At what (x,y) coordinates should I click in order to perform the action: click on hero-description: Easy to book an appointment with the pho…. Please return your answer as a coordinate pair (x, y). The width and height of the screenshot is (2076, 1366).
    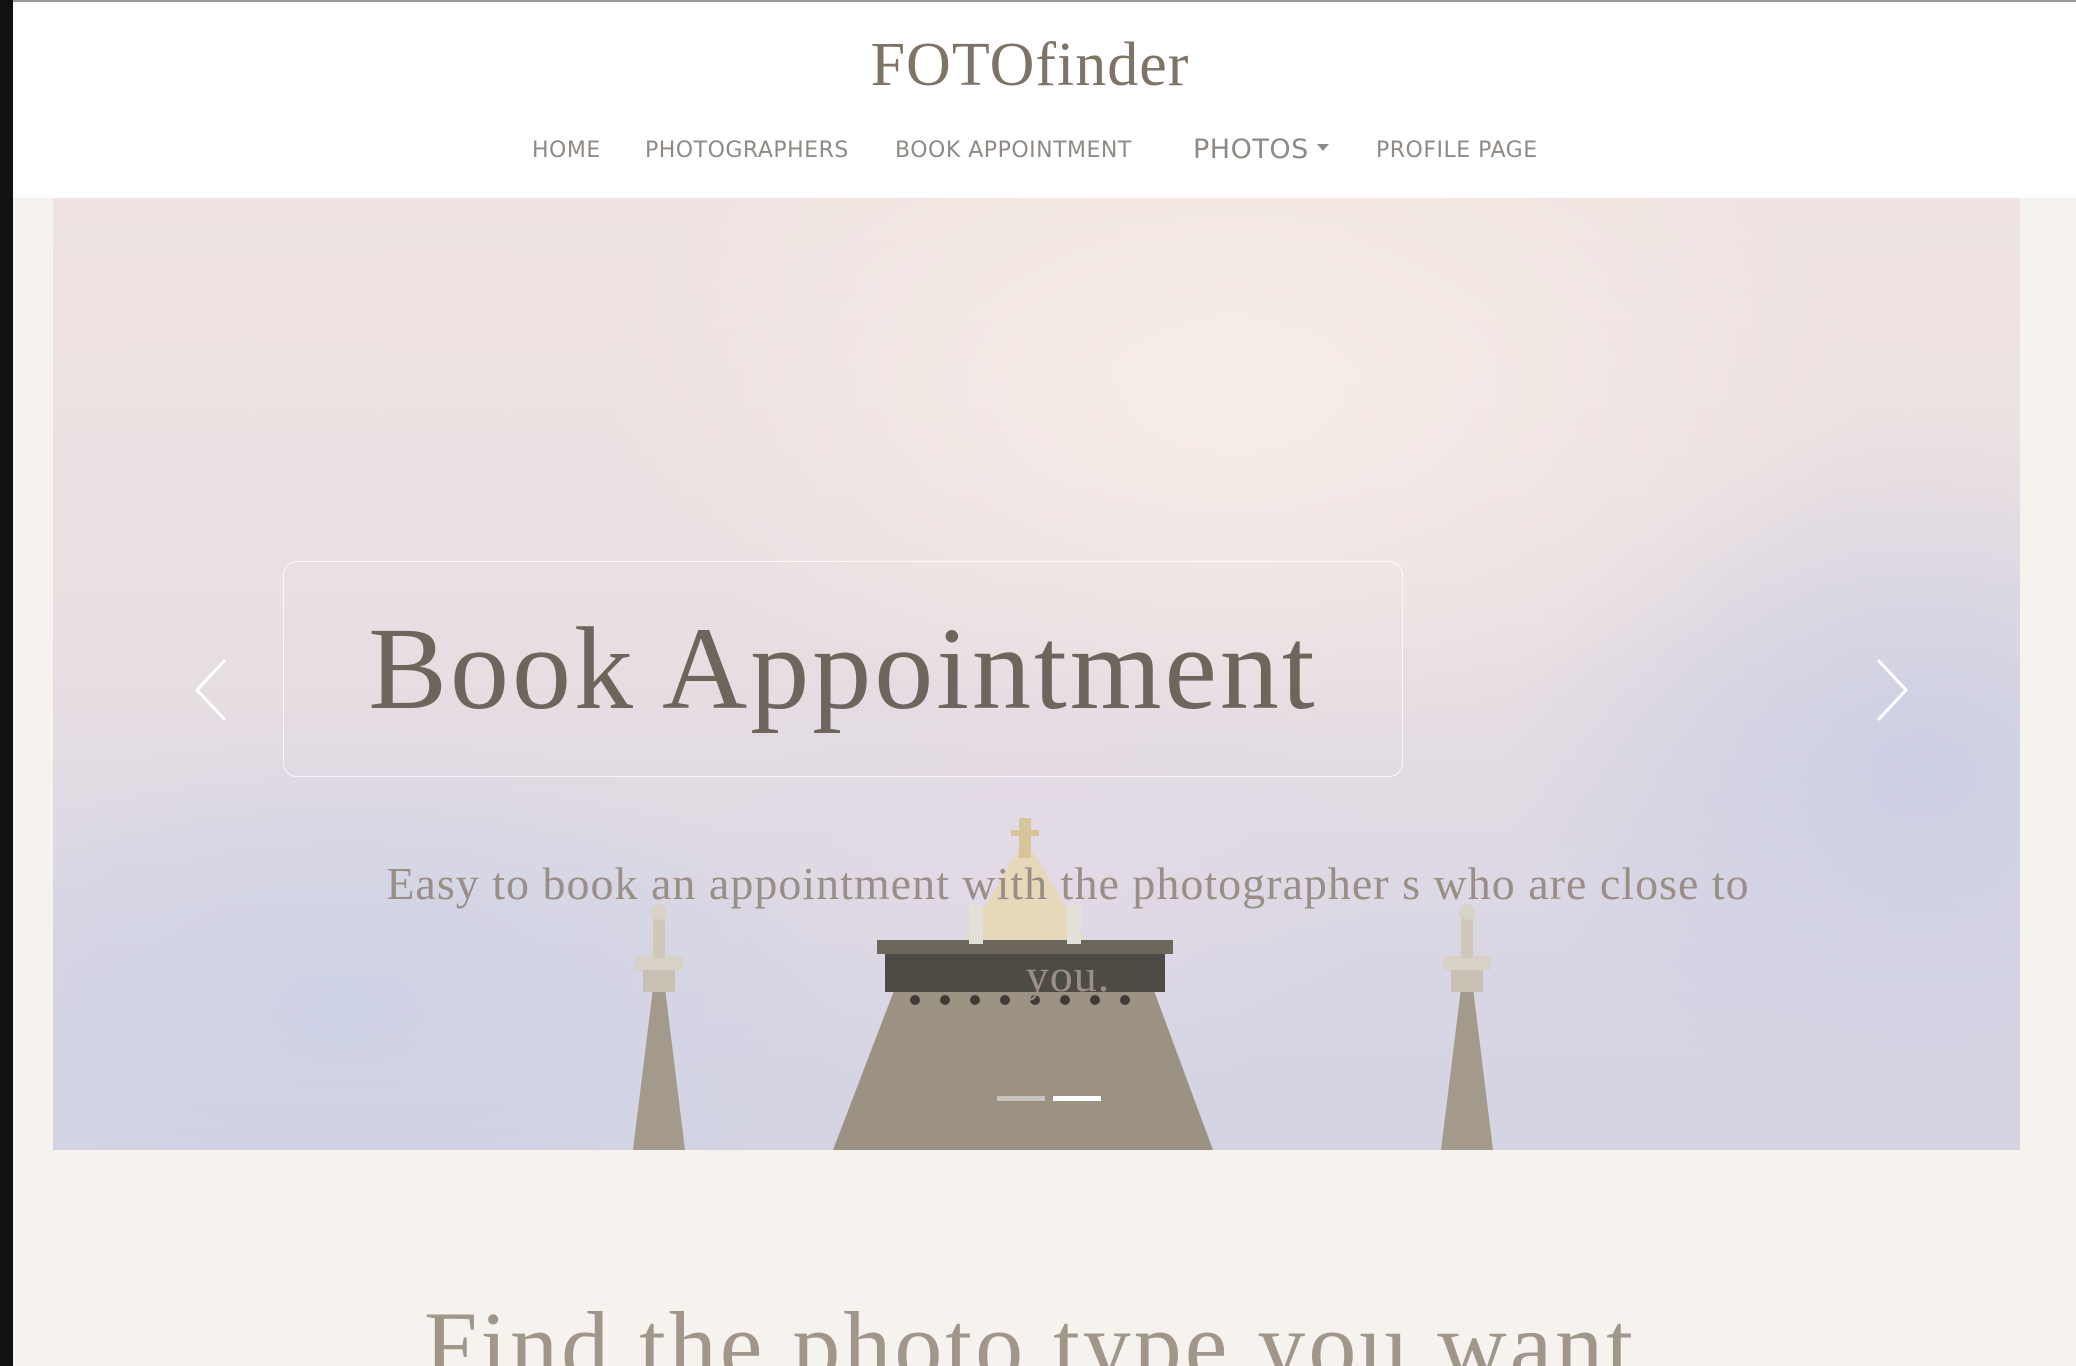
    Looking at the image, I should click on (1068, 929).